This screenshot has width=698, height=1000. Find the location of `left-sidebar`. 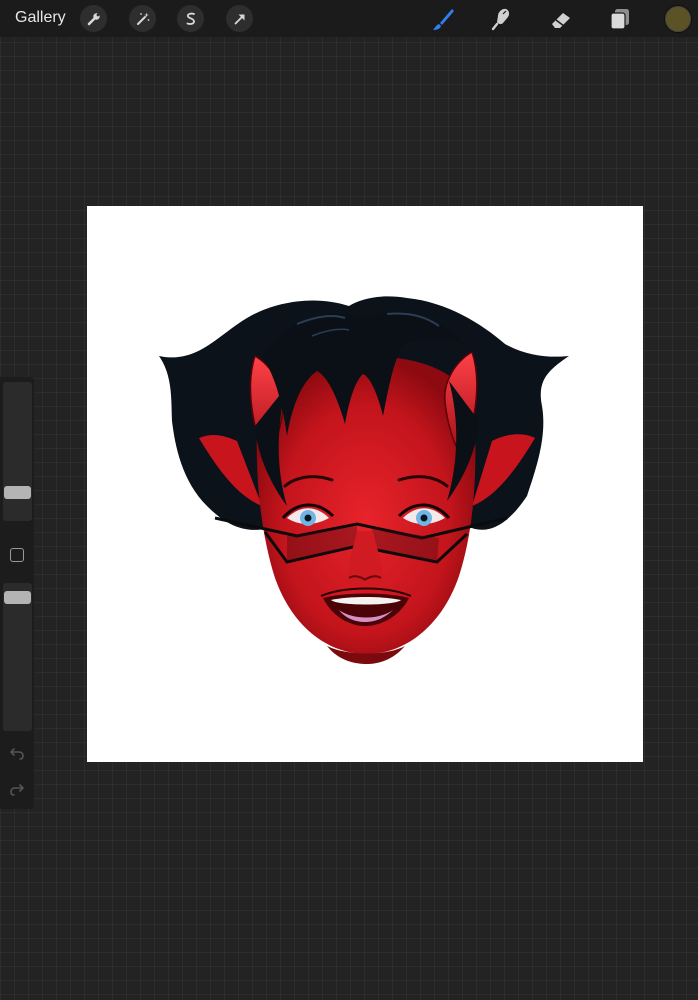

left-sidebar is located at coordinates (17, 593).